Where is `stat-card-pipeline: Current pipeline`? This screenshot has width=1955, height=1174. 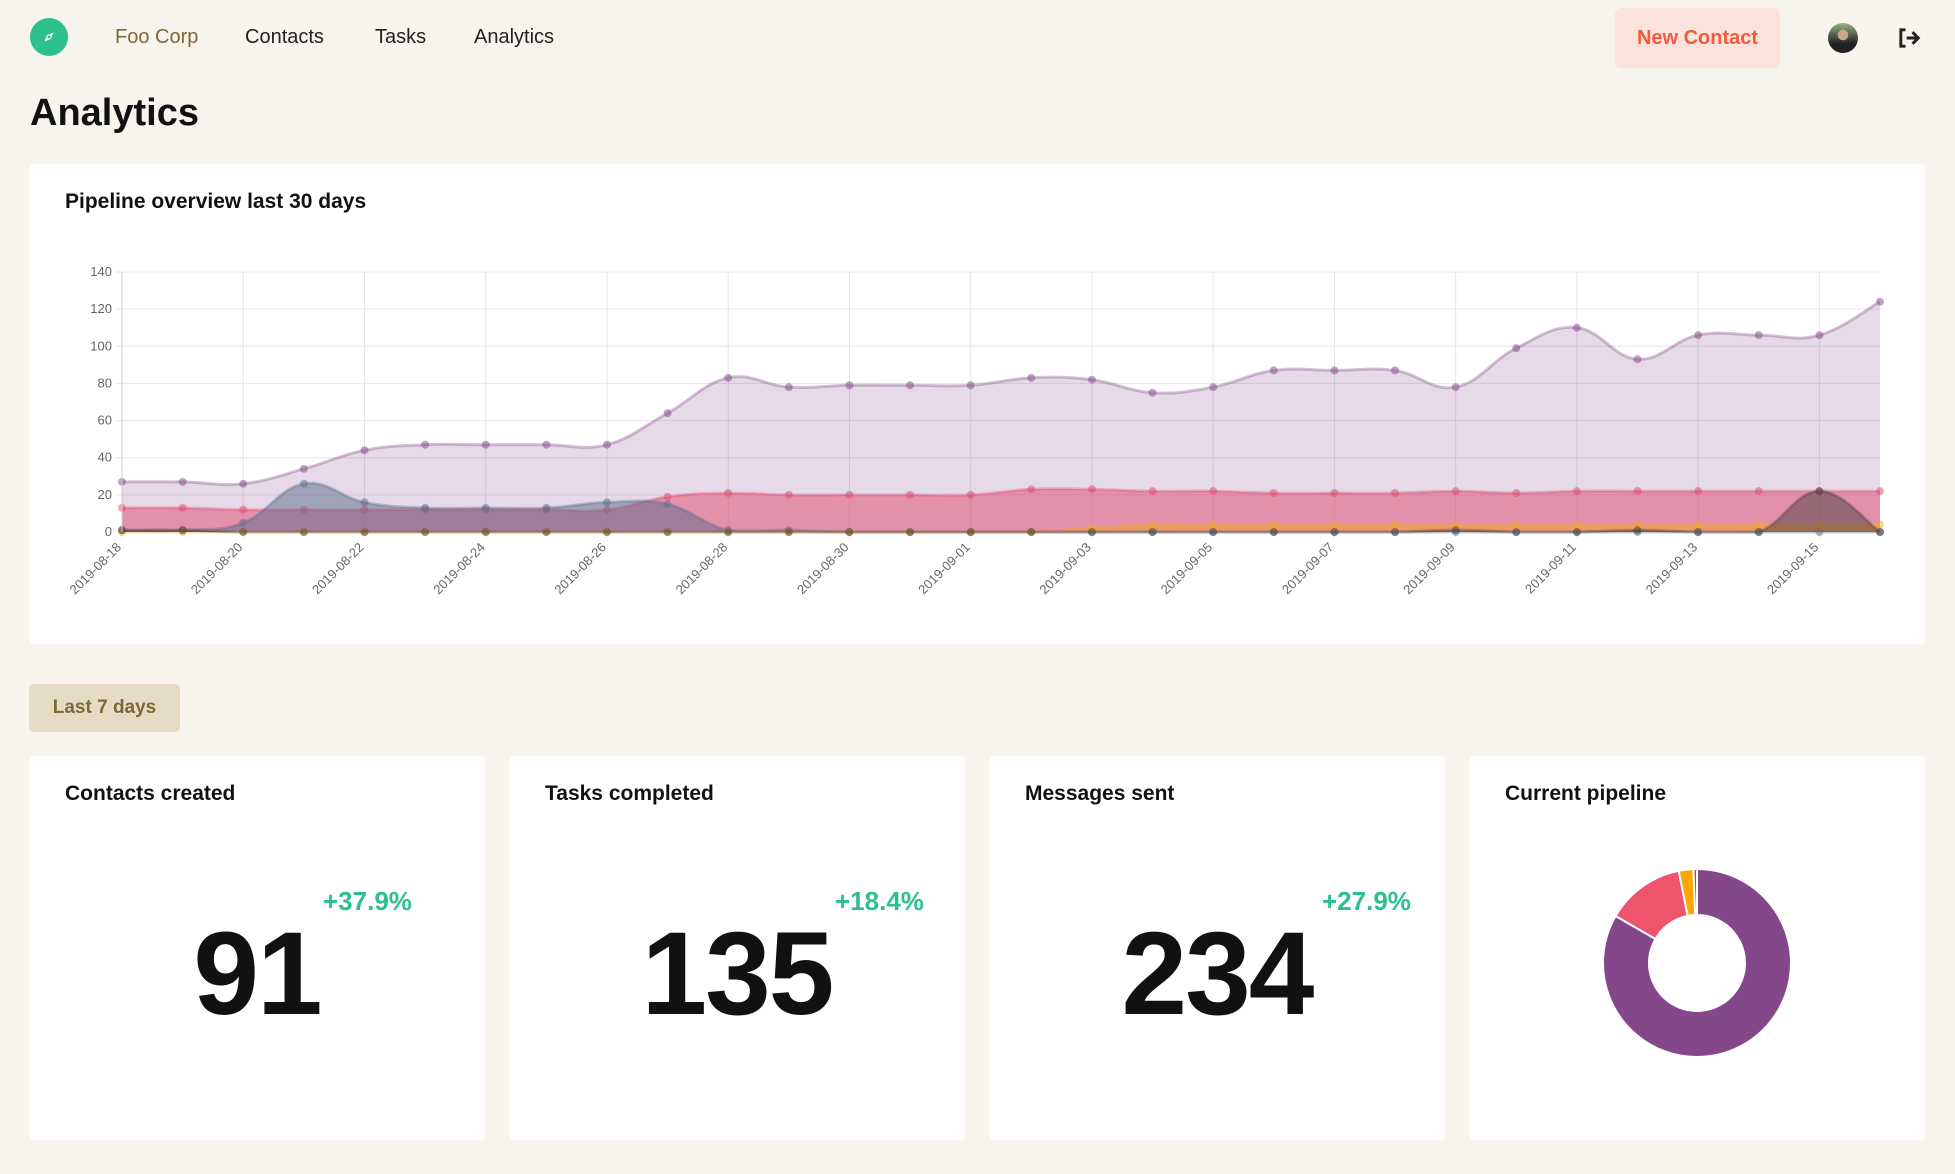
stat-card-pipeline: Current pipeline is located at coordinates (1697, 948).